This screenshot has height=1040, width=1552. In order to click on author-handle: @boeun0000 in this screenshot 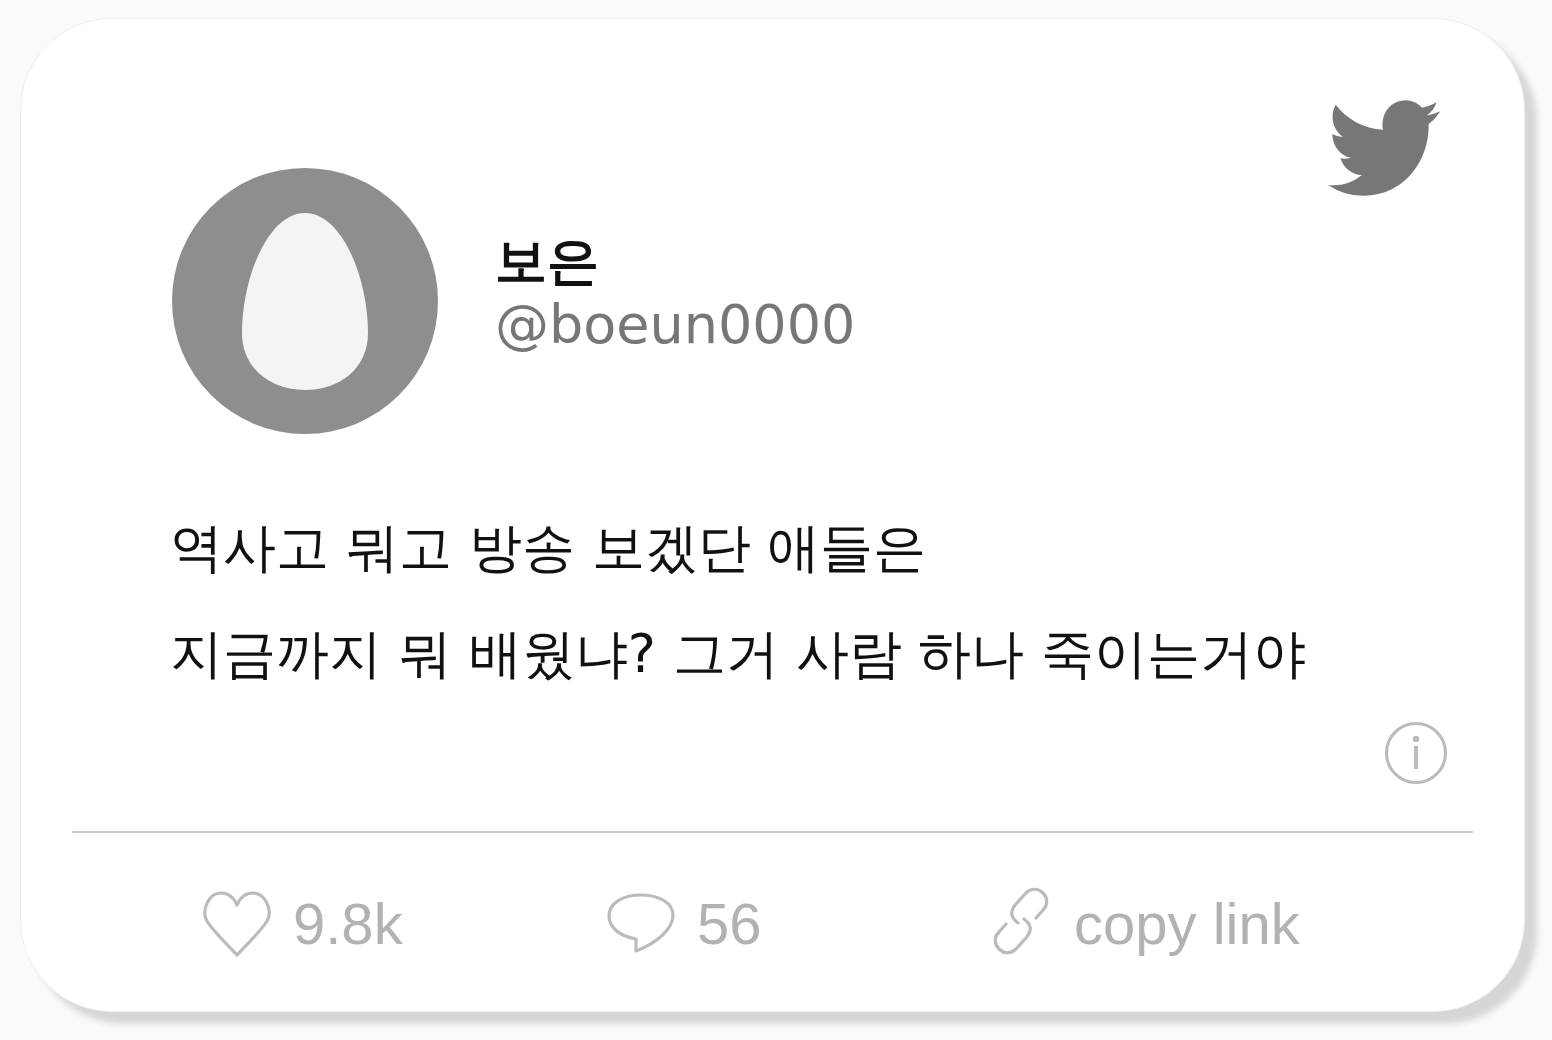, I will do `click(675, 325)`.